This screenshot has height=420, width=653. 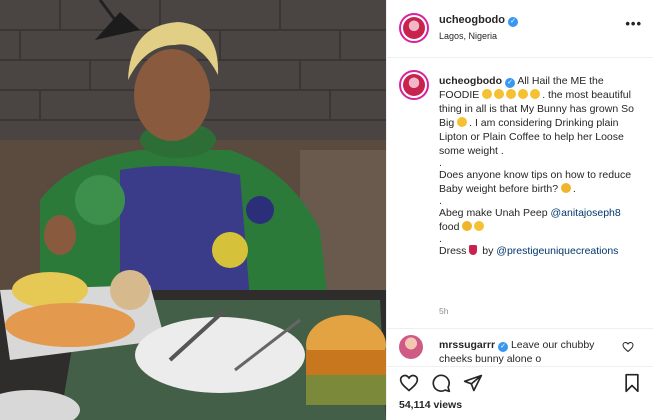 I want to click on post-header: ucheogbodo ✓ Lagos, Nigeria •••, so click(x=520, y=29).